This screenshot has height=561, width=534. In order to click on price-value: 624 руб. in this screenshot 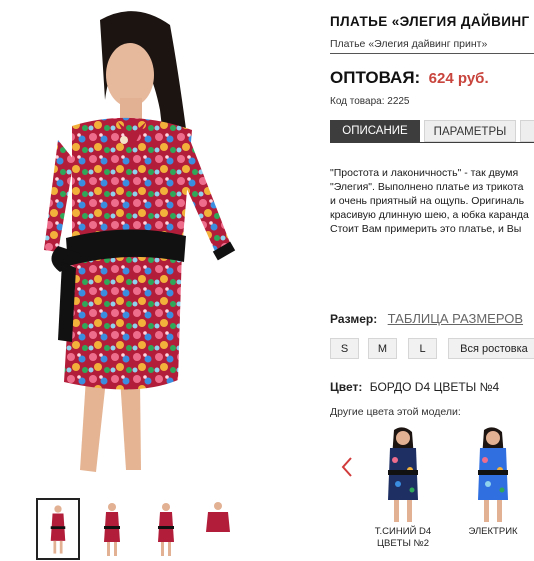, I will do `click(458, 78)`.